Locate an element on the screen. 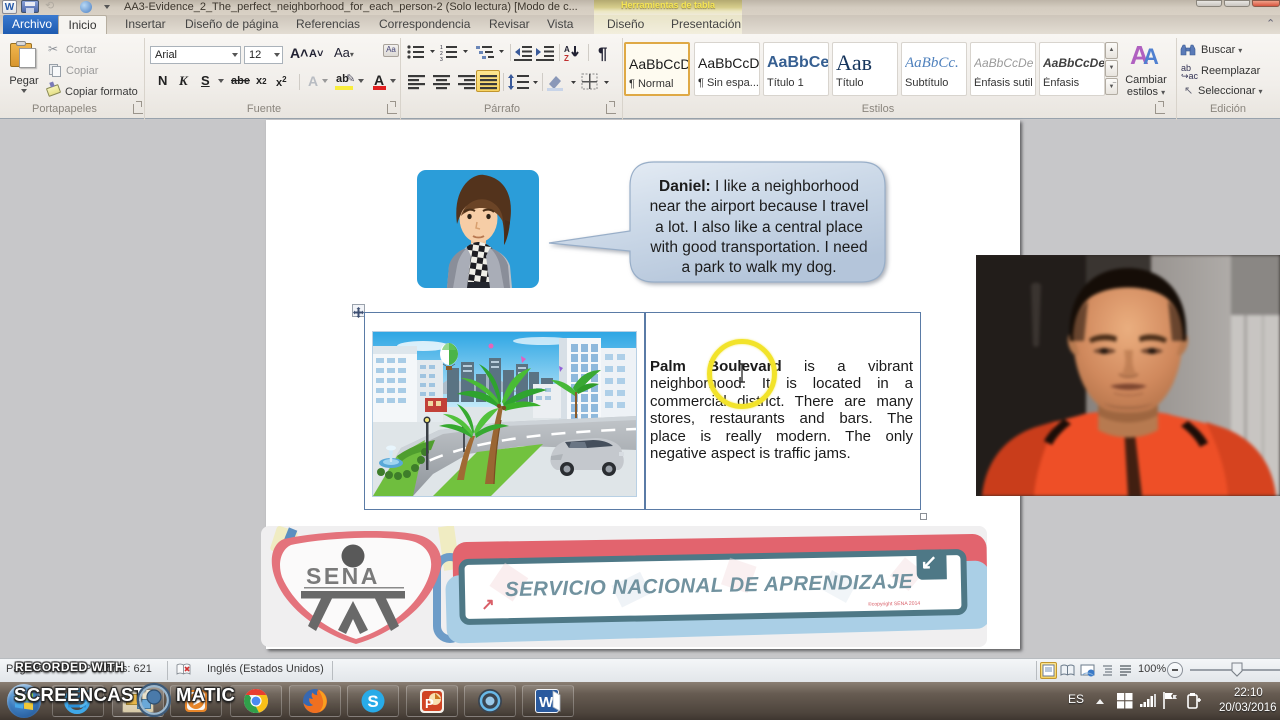 This screenshot has height=720, width=1280. svg-text: W is located at coordinates (546, 702).